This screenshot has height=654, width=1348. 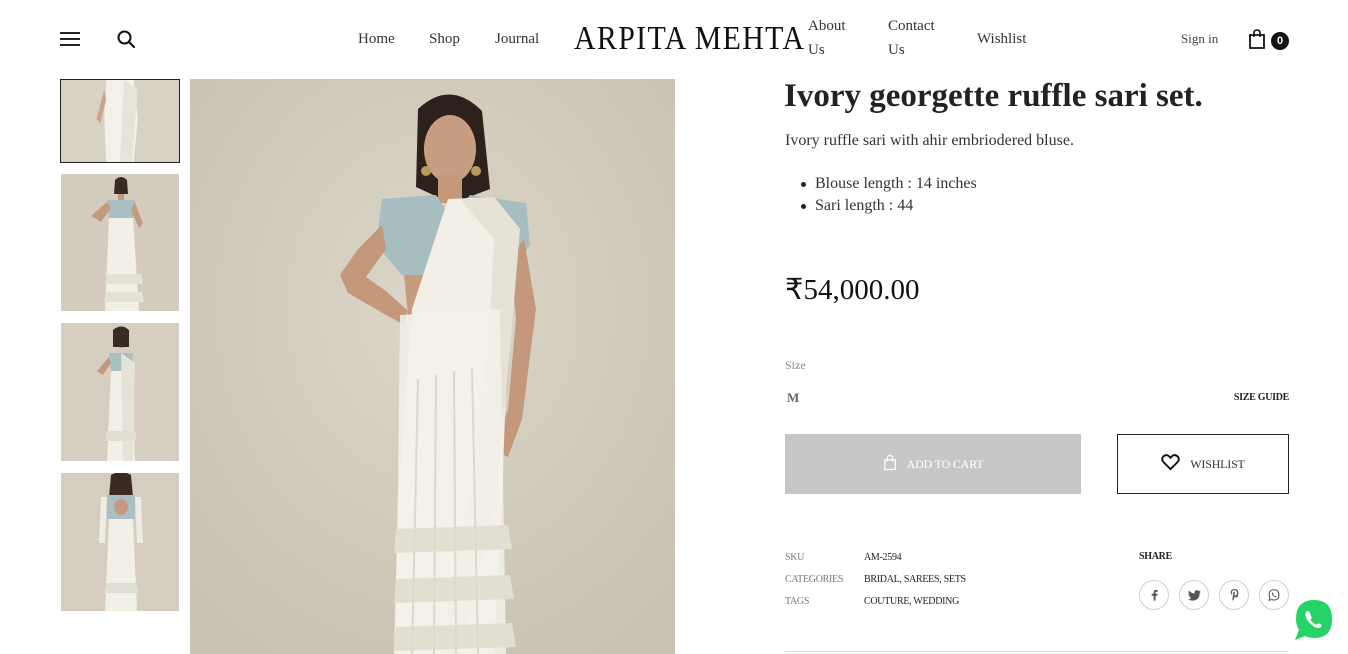 I want to click on menu-icon, so click(x=70, y=39).